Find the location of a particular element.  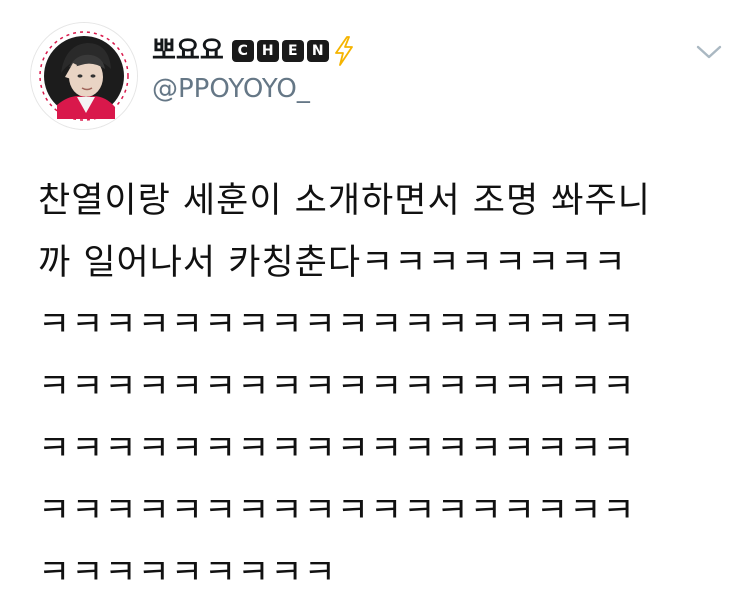

badge-letter-e: E is located at coordinates (292, 51).